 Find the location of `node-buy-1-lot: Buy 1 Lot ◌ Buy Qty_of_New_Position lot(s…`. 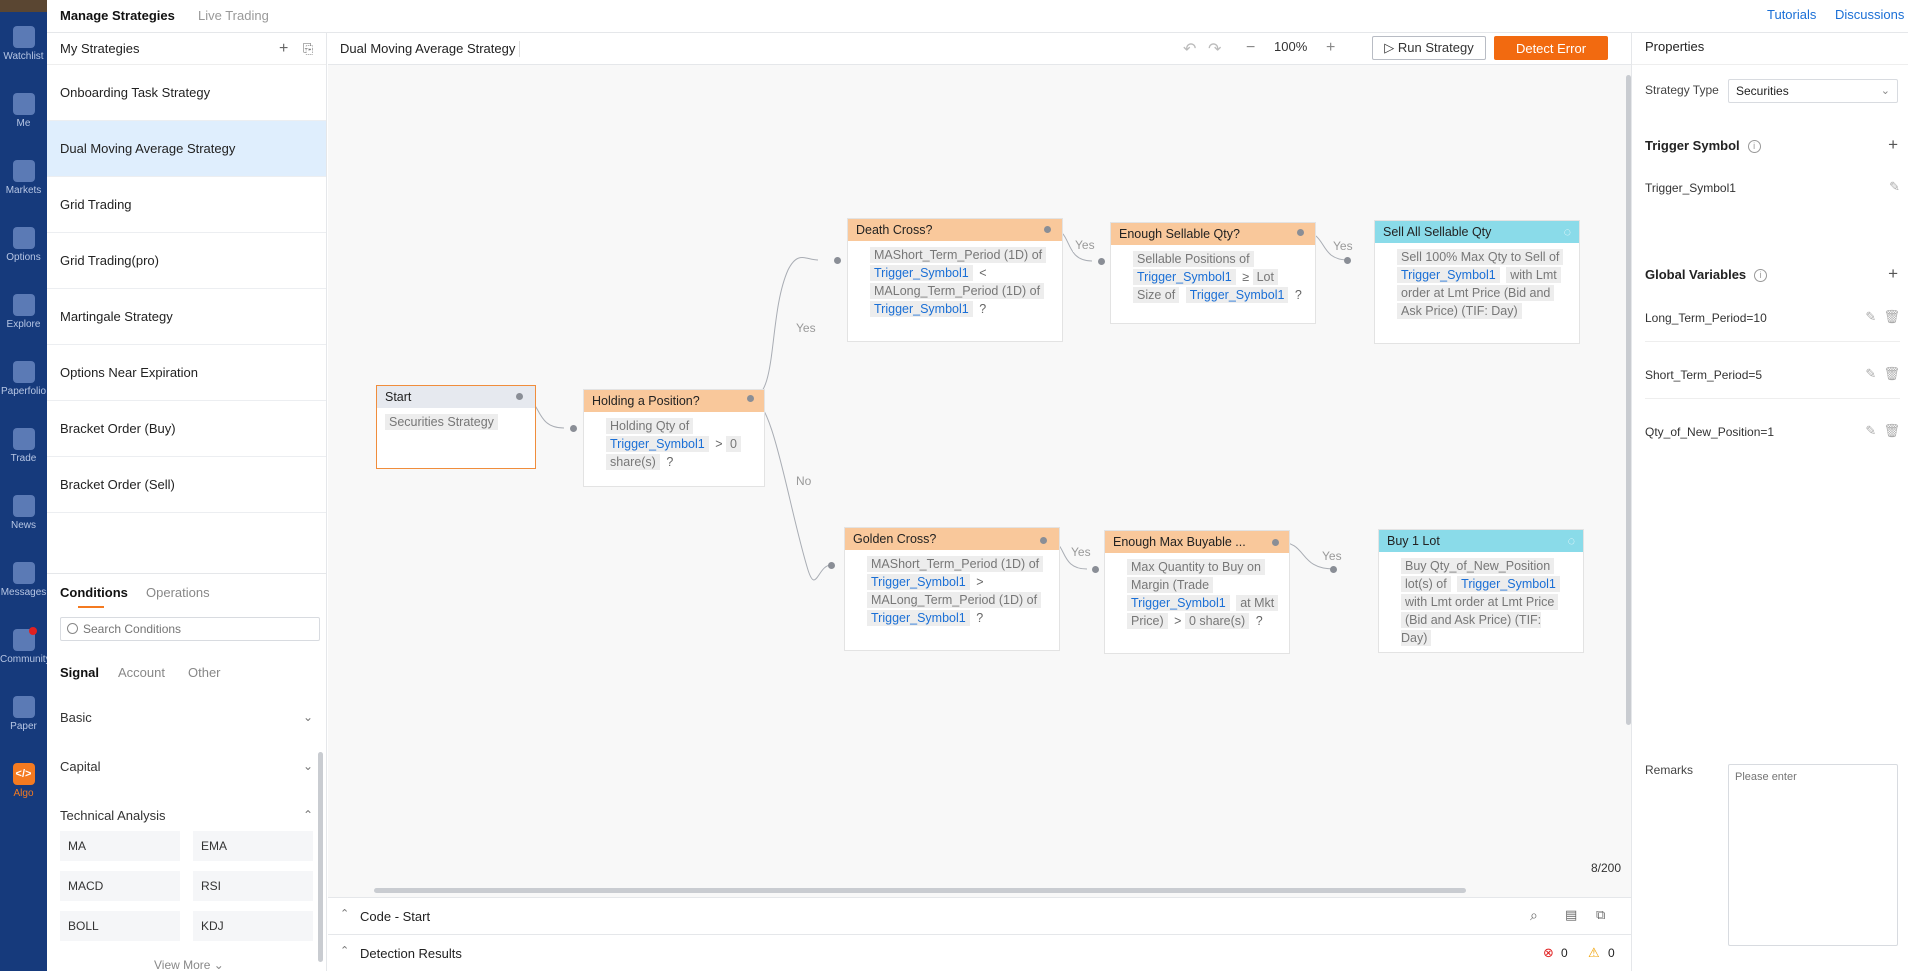

node-buy-1-lot: Buy 1 Lot ◌ Buy Qty_of_New_Position lot(s… is located at coordinates (1481, 591).